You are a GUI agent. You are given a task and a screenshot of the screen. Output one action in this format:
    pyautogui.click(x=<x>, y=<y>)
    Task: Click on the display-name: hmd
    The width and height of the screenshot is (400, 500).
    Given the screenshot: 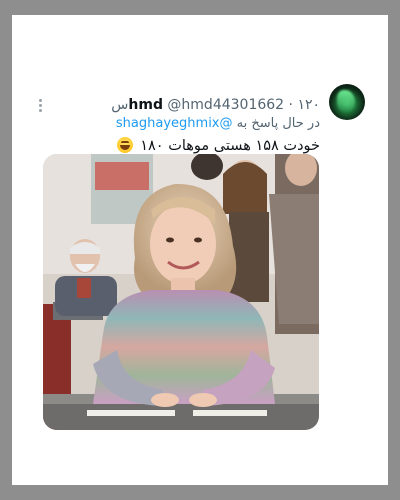 What is the action you would take?
    pyautogui.click(x=145, y=105)
    